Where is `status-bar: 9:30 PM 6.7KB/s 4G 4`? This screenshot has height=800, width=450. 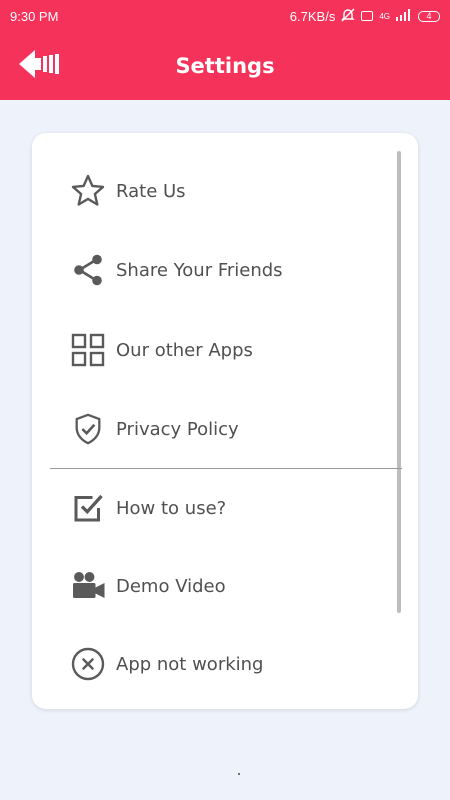
status-bar: 9:30 PM 6.7KB/s 4G 4 is located at coordinates (225, 16).